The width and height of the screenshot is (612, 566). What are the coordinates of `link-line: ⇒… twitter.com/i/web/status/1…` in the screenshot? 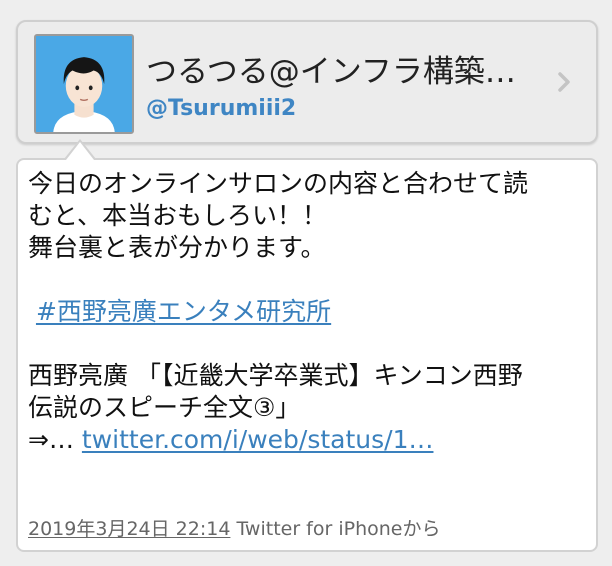 It's located at (306, 440).